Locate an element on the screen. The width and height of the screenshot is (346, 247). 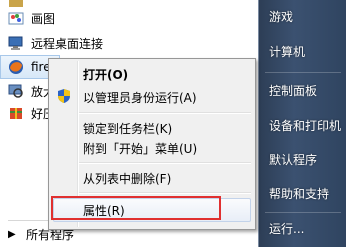
paint-icon is located at coordinates (16, 18).